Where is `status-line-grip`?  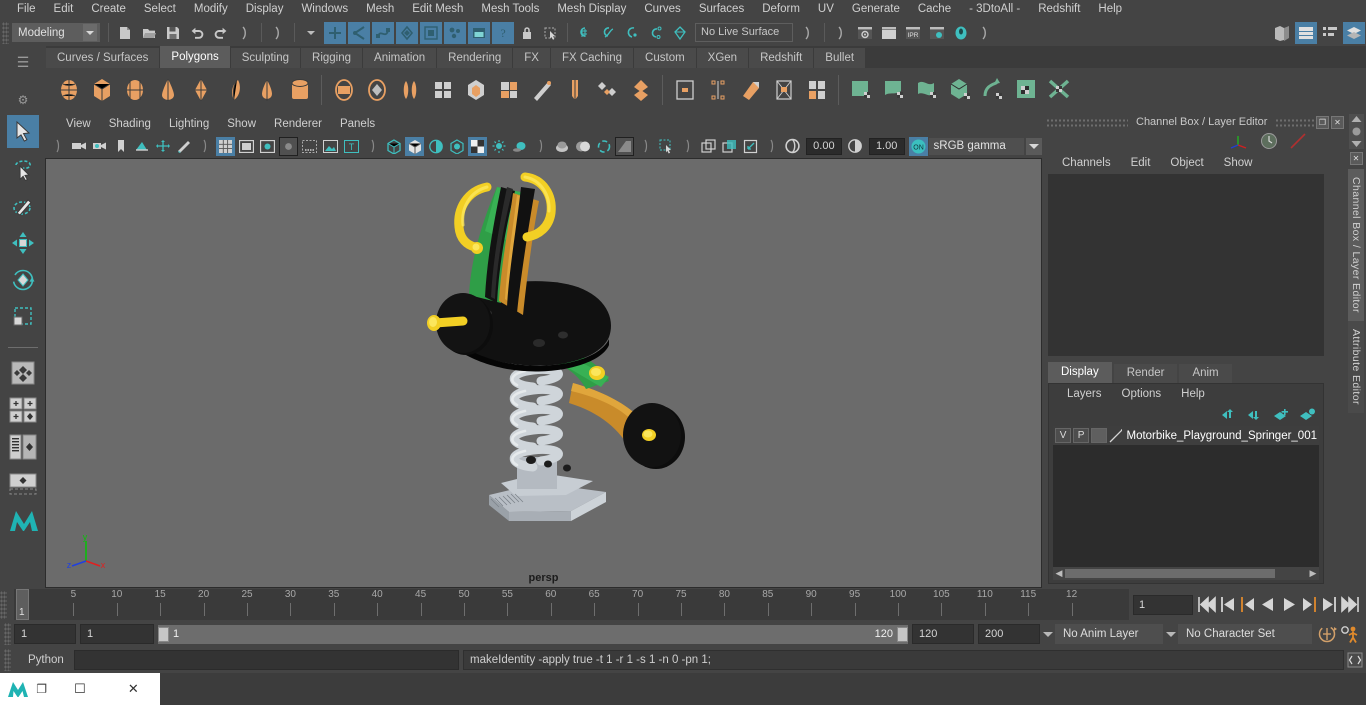 status-line-grip is located at coordinates (5, 32).